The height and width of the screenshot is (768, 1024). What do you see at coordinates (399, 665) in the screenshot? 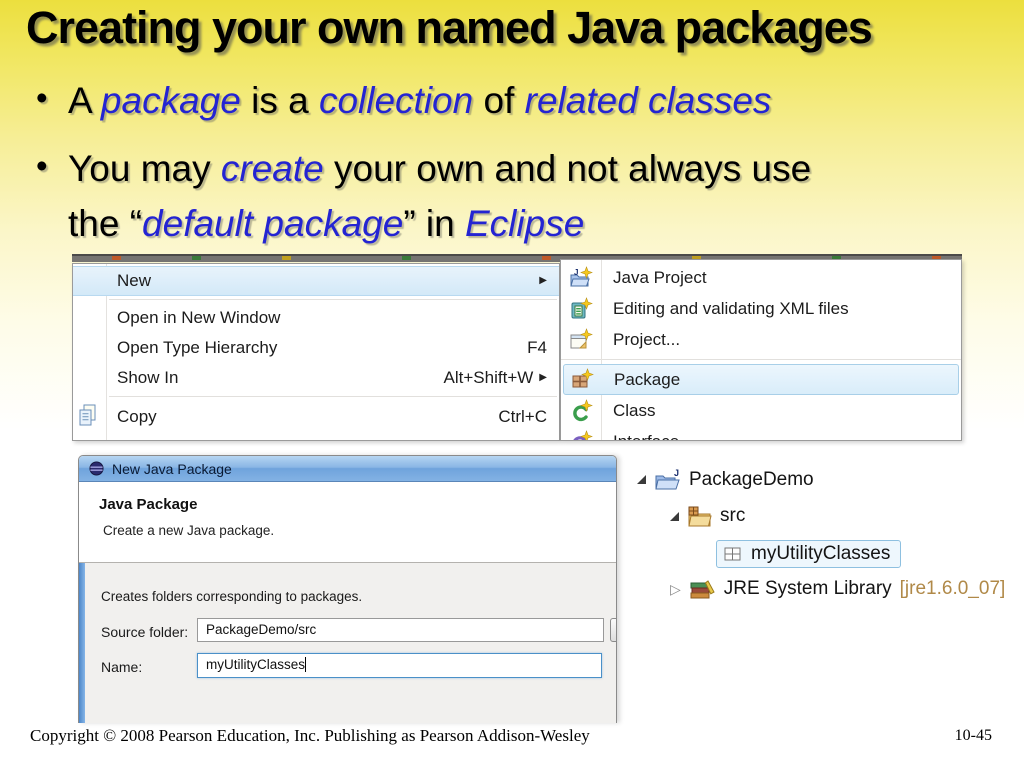
I see `package-name-field: myUtilityClasses` at bounding box center [399, 665].